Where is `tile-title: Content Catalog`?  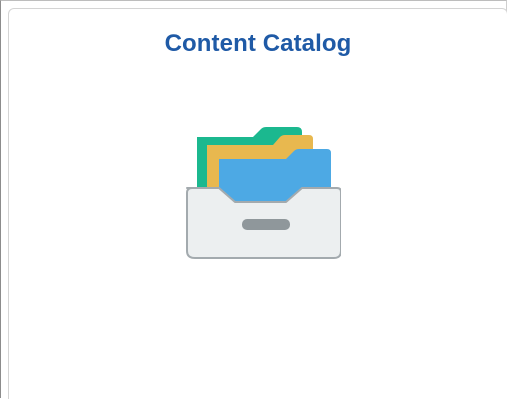
tile-title: Content Catalog is located at coordinates (258, 43).